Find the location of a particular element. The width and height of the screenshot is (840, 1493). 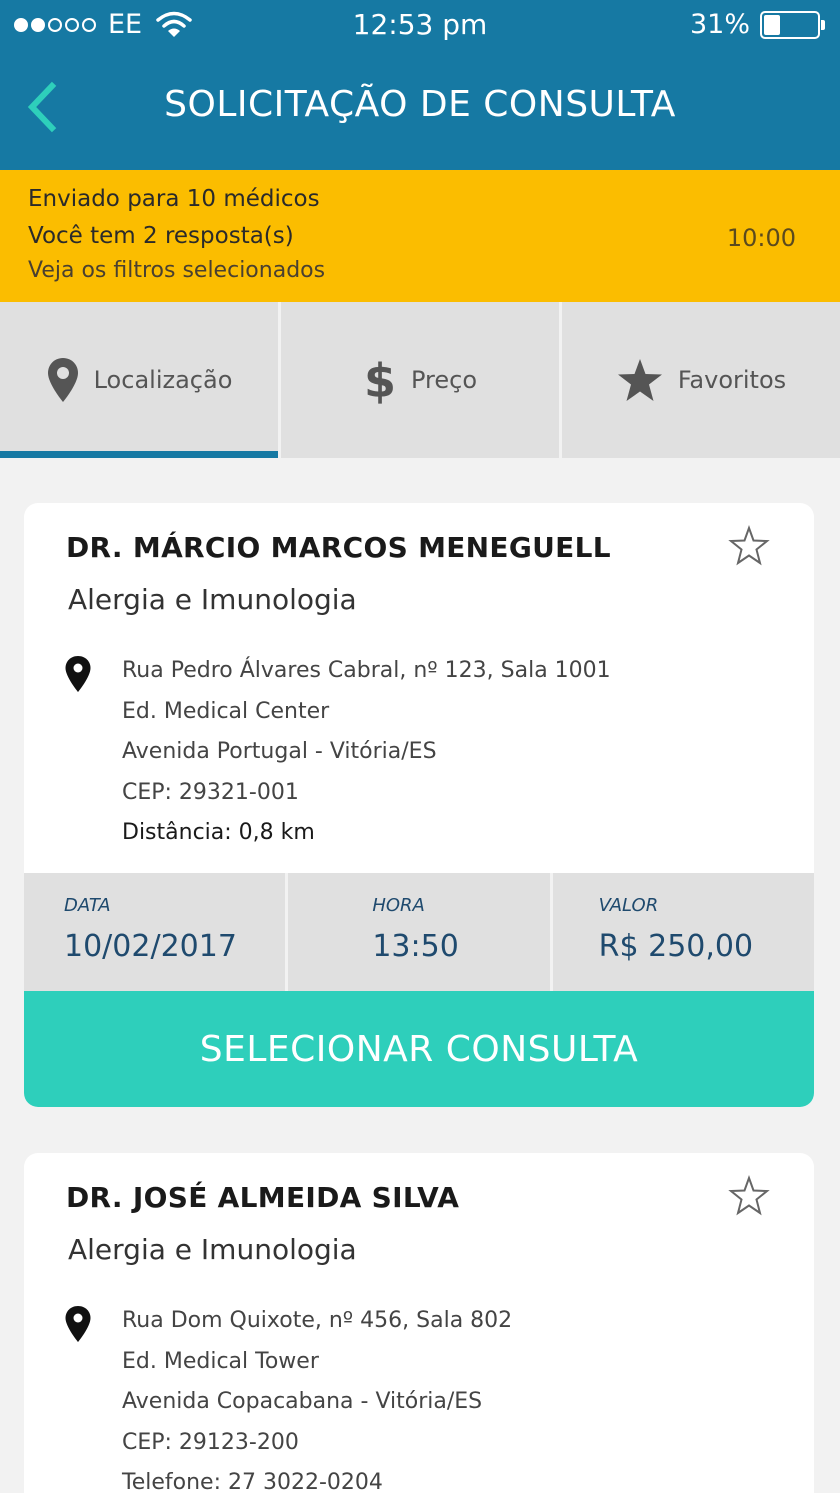

time-cell: HORA 13:50 is located at coordinates (417, 932).